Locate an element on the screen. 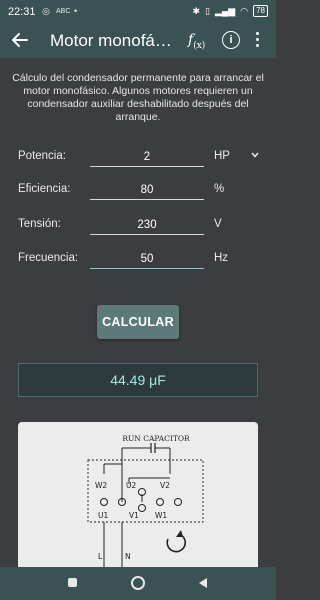 The image size is (320, 600). formula-button: f(x) is located at coordinates (196, 41).